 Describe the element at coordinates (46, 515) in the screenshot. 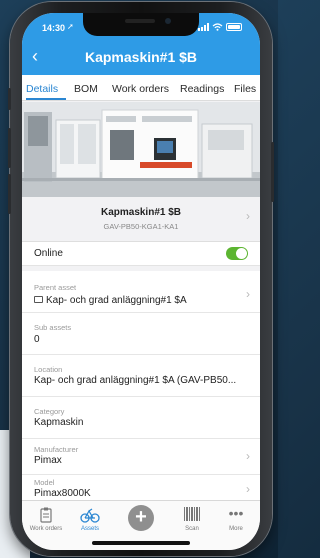

I see `clipboard-icon` at that location.